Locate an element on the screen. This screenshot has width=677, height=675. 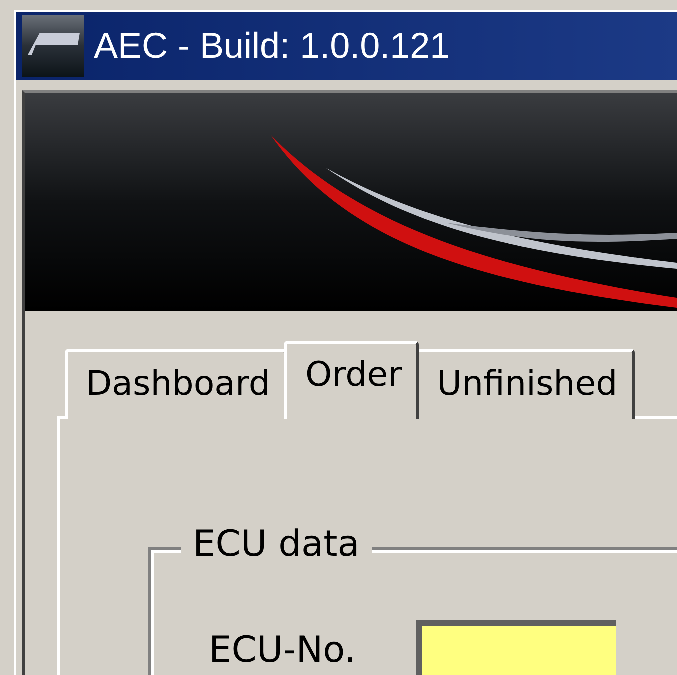
tab: Order is located at coordinates (352, 380).